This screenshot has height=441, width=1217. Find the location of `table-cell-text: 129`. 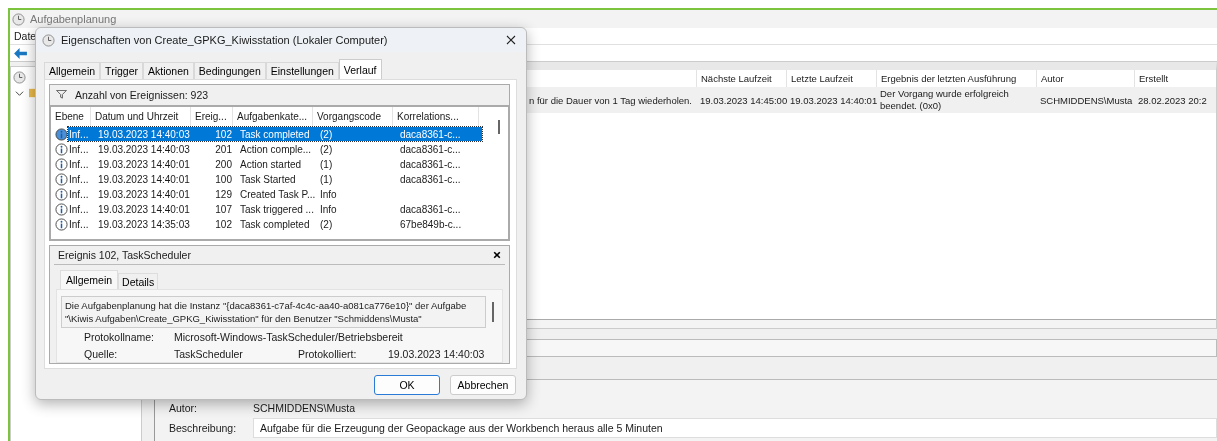

table-cell-text: 129 is located at coordinates (223, 194).